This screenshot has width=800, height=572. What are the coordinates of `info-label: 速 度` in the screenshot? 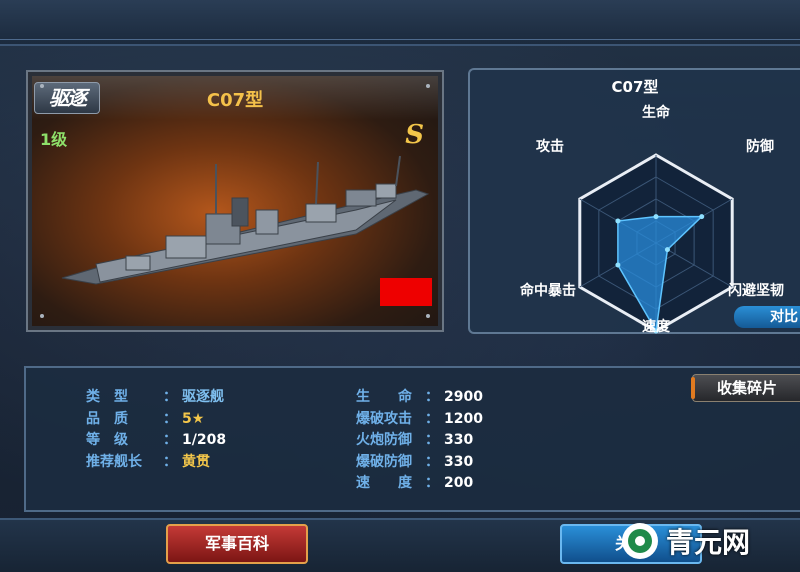 It's located at (384, 483).